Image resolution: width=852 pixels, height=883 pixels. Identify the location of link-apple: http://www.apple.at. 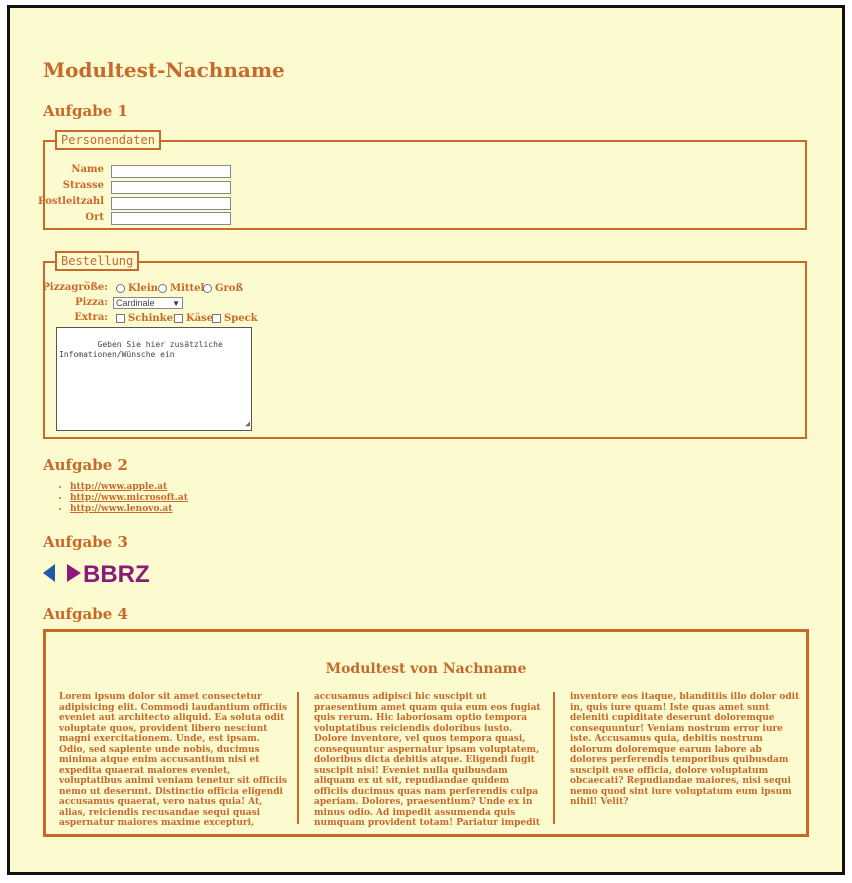
(118, 487).